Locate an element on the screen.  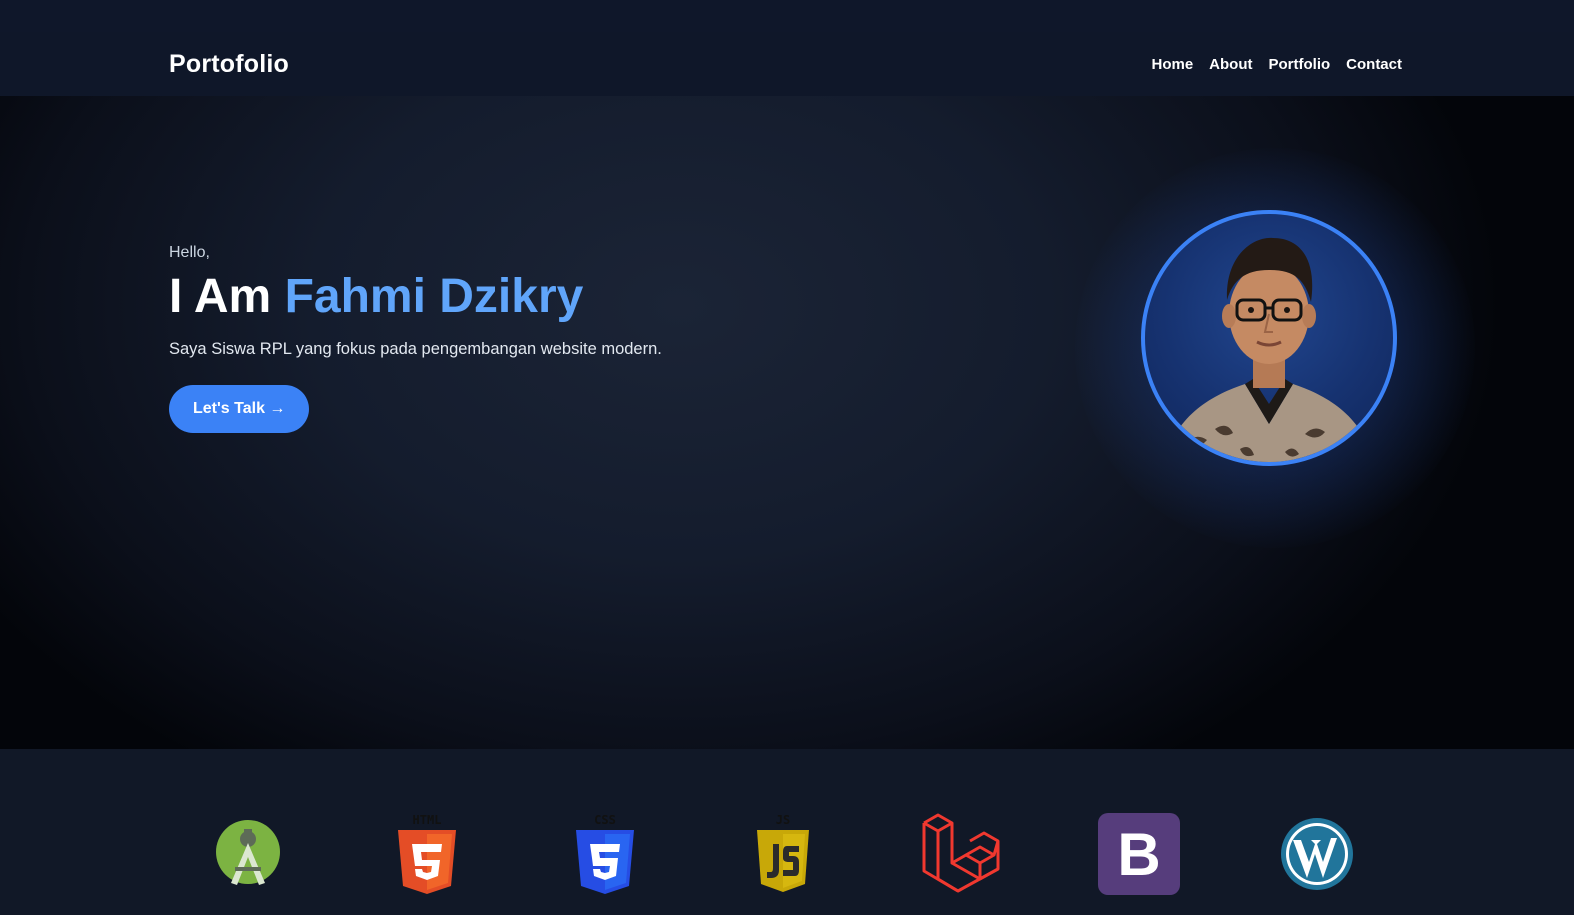
bootstrap-icon: B is located at coordinates (1139, 854).